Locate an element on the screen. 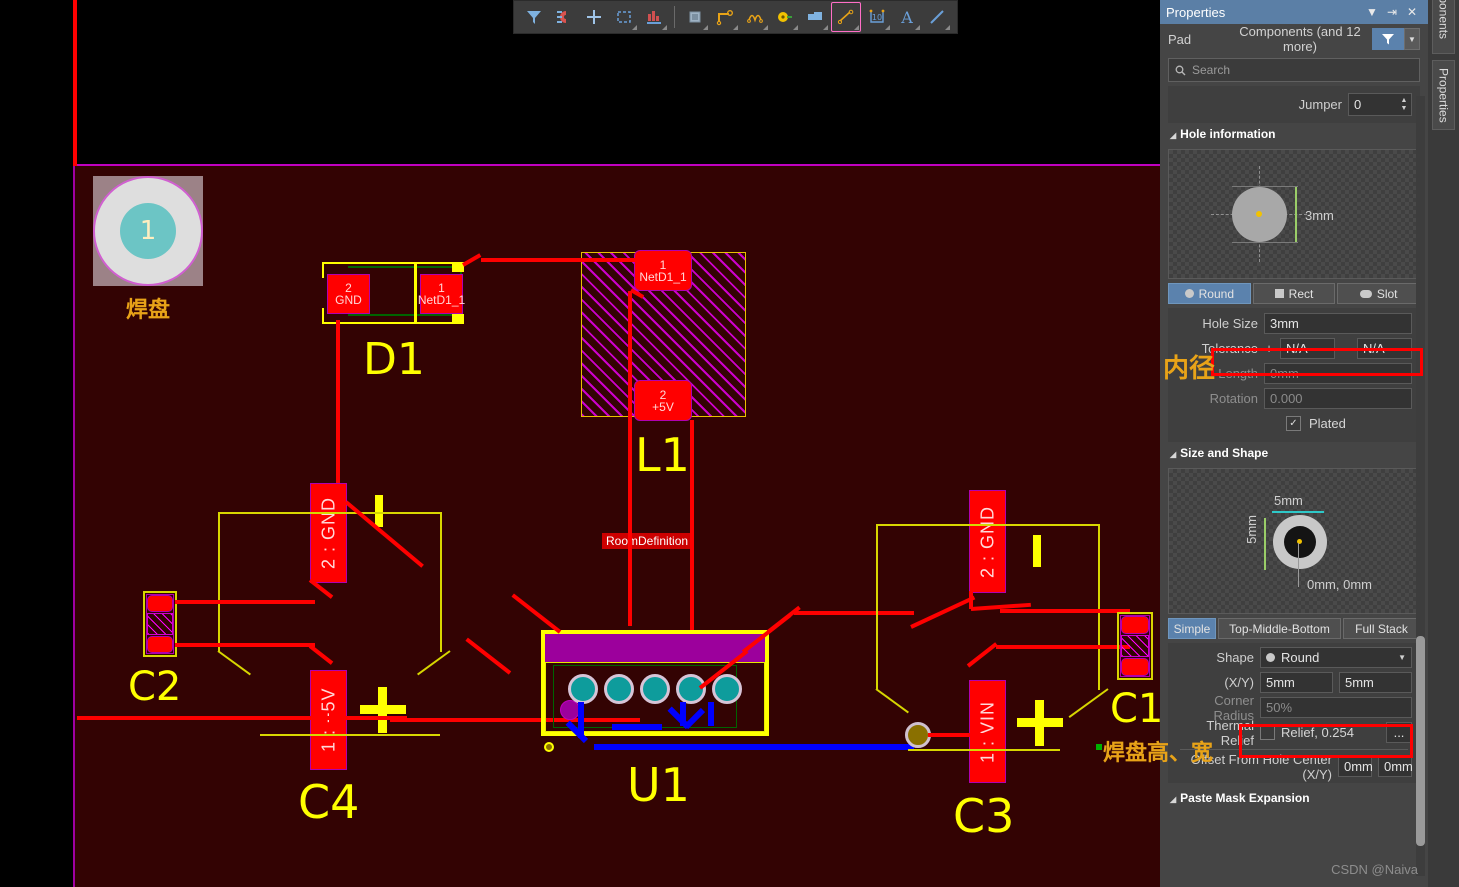 The height and width of the screenshot is (887, 1459). thermal-relief-checkbox is located at coordinates (1267, 732).